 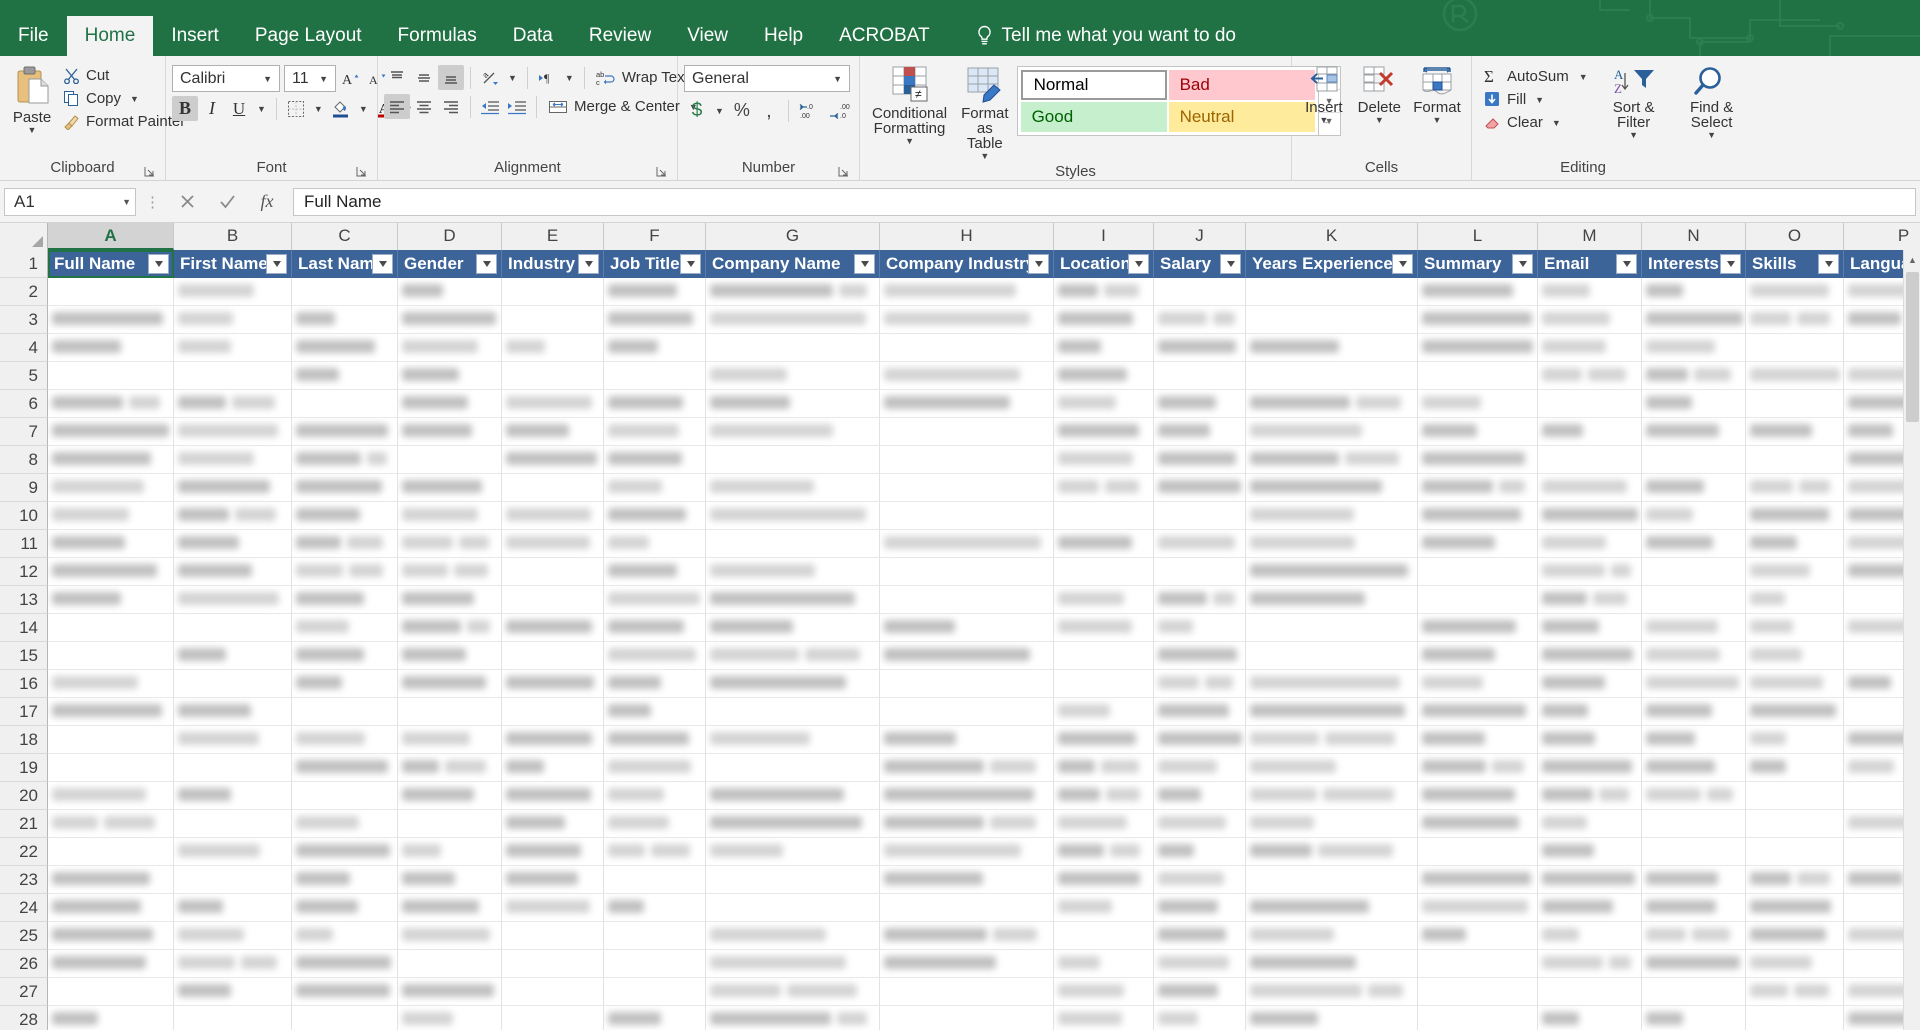 What do you see at coordinates (1104, 628) in the screenshot?
I see `data-cell-i14` at bounding box center [1104, 628].